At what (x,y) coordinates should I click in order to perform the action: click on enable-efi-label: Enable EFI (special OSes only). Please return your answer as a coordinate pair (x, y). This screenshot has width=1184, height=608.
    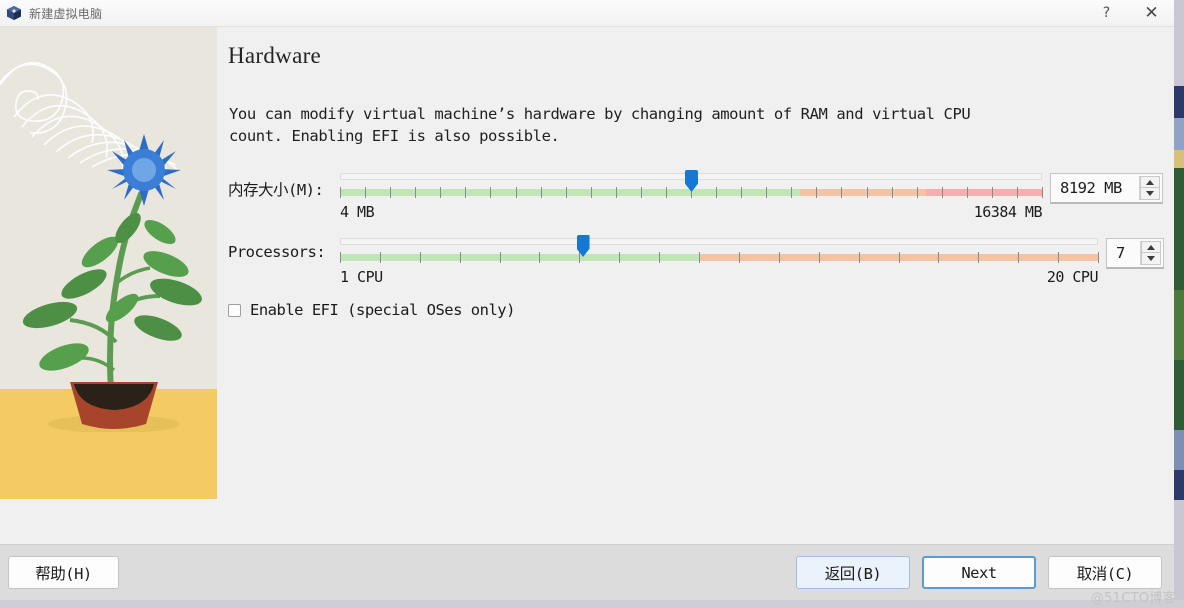
    Looking at the image, I should click on (382, 310).